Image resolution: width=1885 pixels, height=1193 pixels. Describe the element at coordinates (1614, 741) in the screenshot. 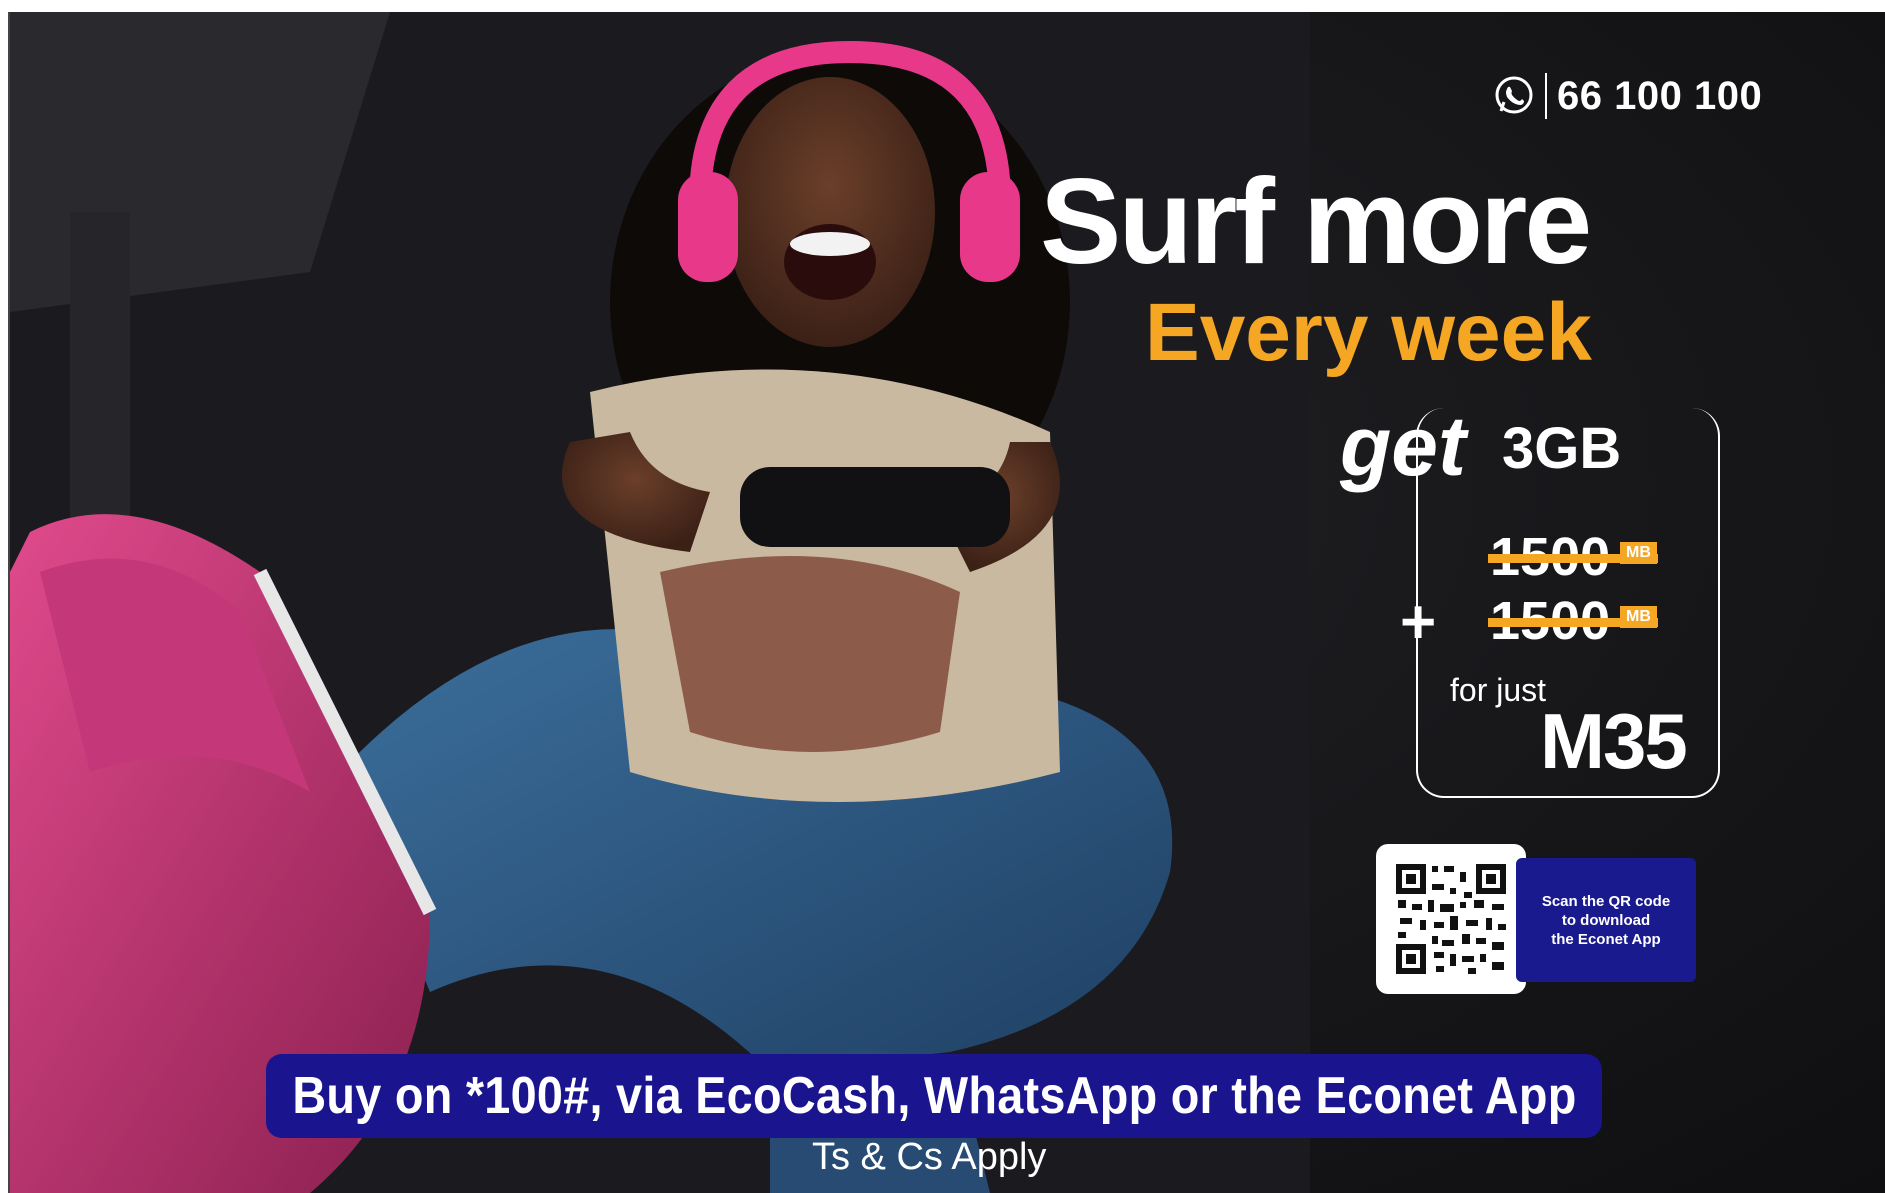

I see `offer-price: M35` at that location.